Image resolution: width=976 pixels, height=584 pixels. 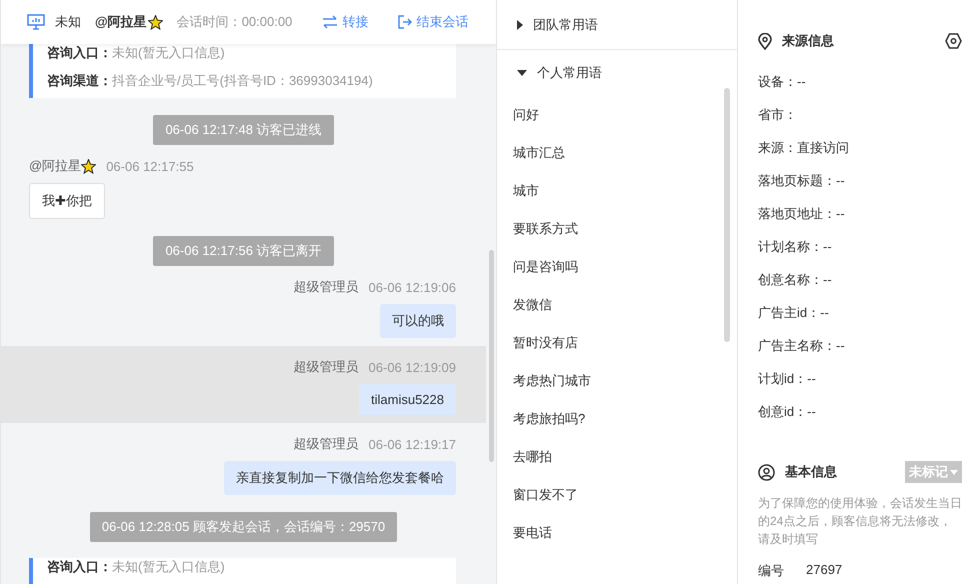 What do you see at coordinates (412, 287) in the screenshot?
I see `message-time: 06-06 12:19:06` at bounding box center [412, 287].